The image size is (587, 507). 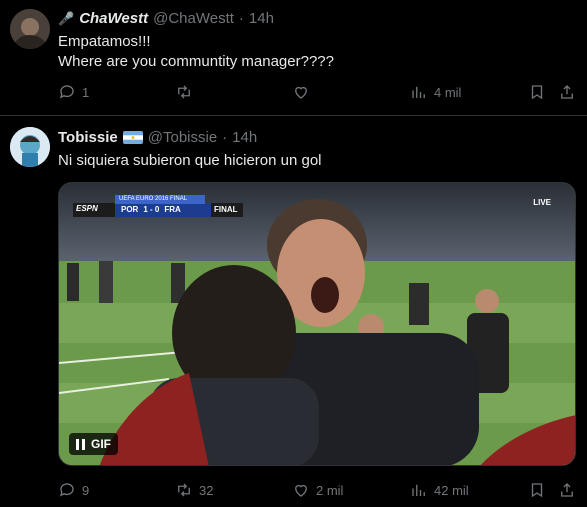 What do you see at coordinates (80, 444) in the screenshot?
I see `pause-icon` at bounding box center [80, 444].